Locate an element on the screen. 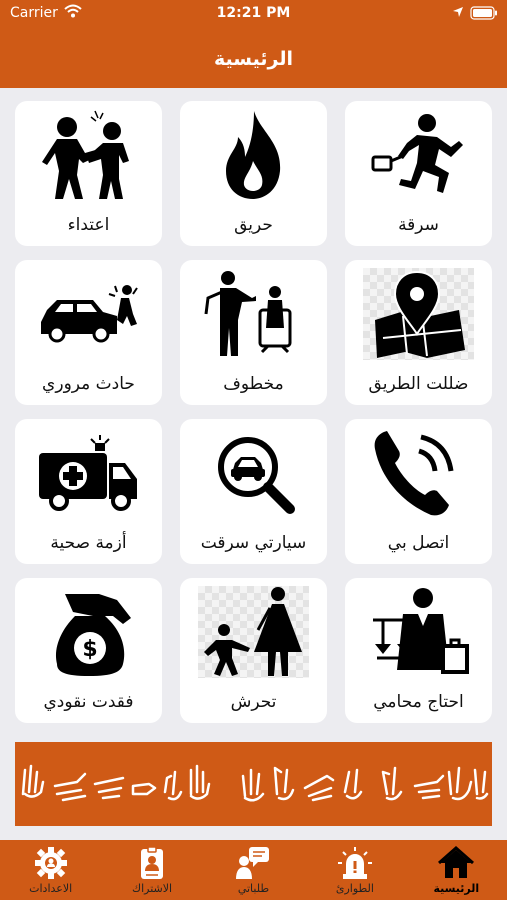 This screenshot has width=507, height=900. tab-settings: الاعدادات is located at coordinates (50, 870).